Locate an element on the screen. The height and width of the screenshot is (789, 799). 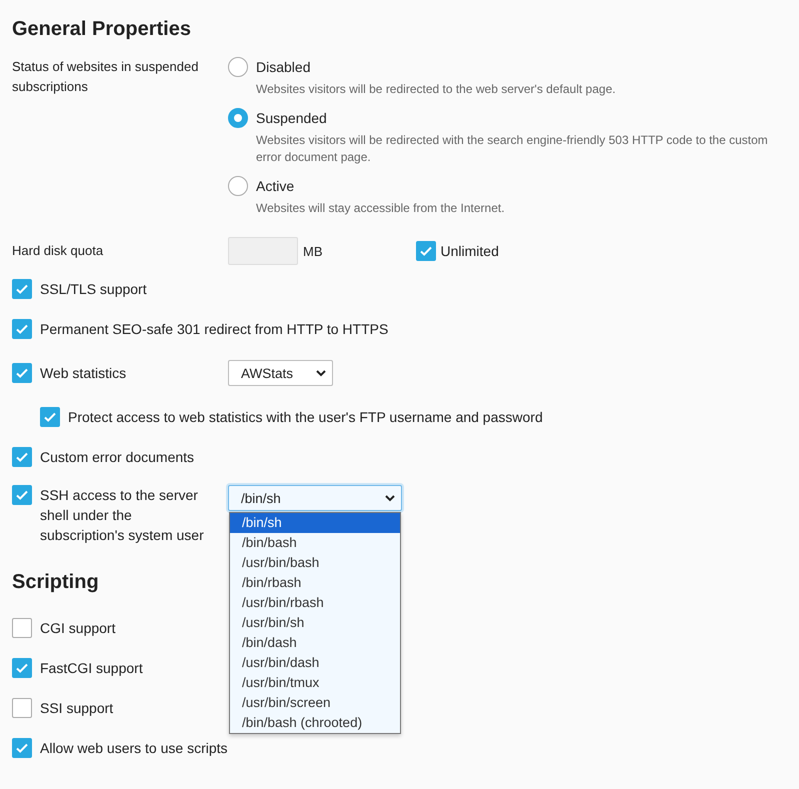
field-label: Status of websites in suspended subscriptions is located at coordinates (106, 77).